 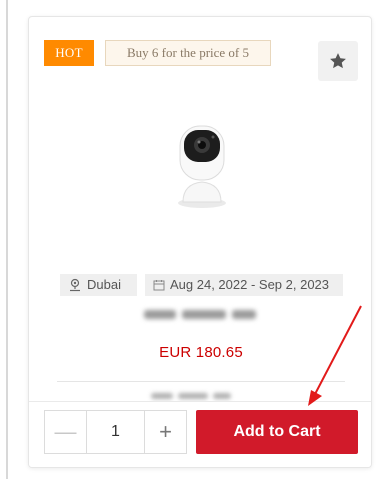 I want to click on favorite-button, so click(x=338, y=61).